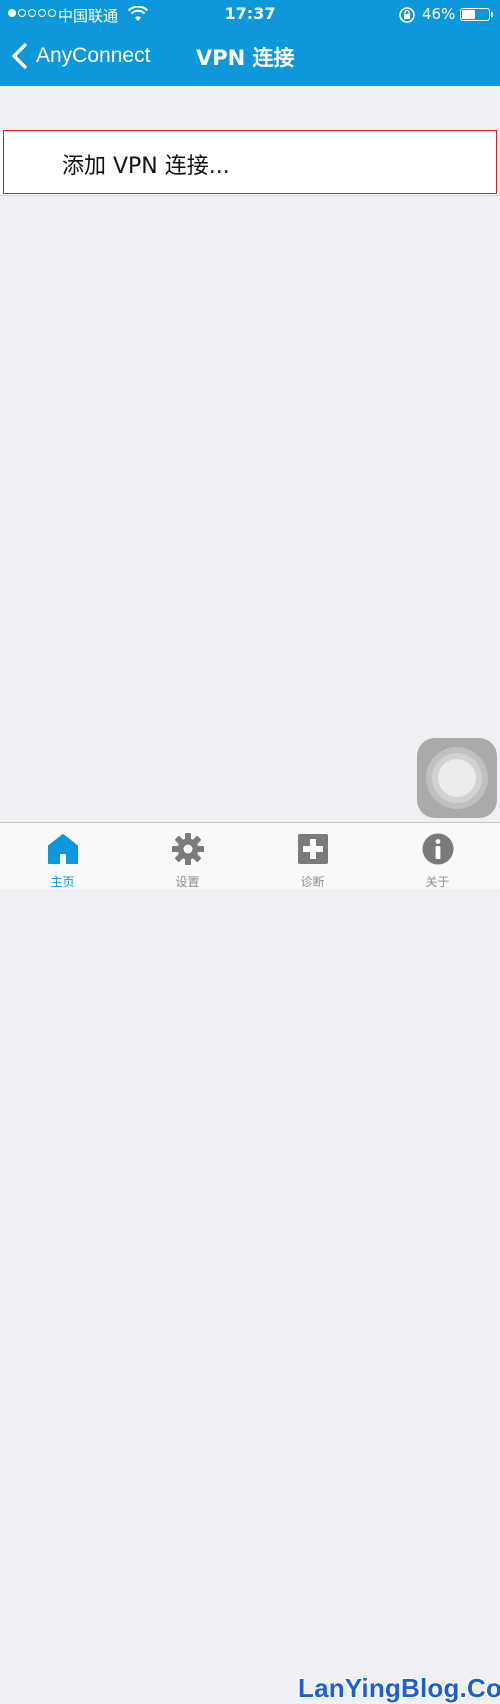 Image resolution: width=500 pixels, height=1704 pixels. I want to click on tab-home-label: 主页, so click(62, 882).